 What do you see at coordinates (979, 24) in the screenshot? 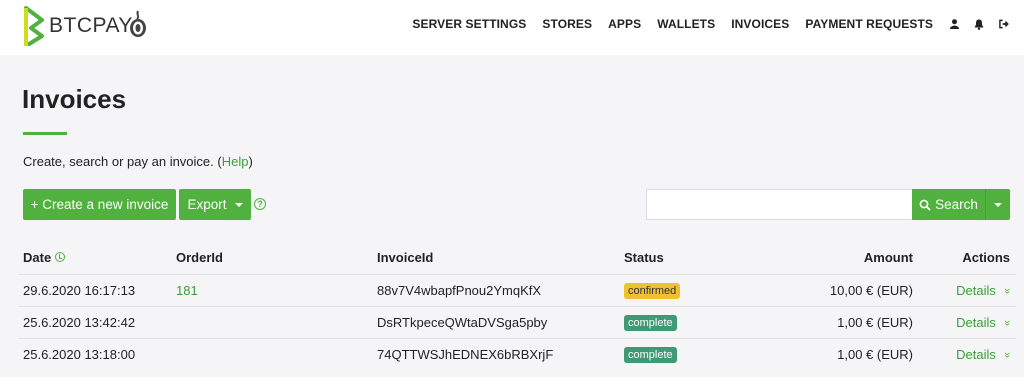
I see `bell-icon` at bounding box center [979, 24].